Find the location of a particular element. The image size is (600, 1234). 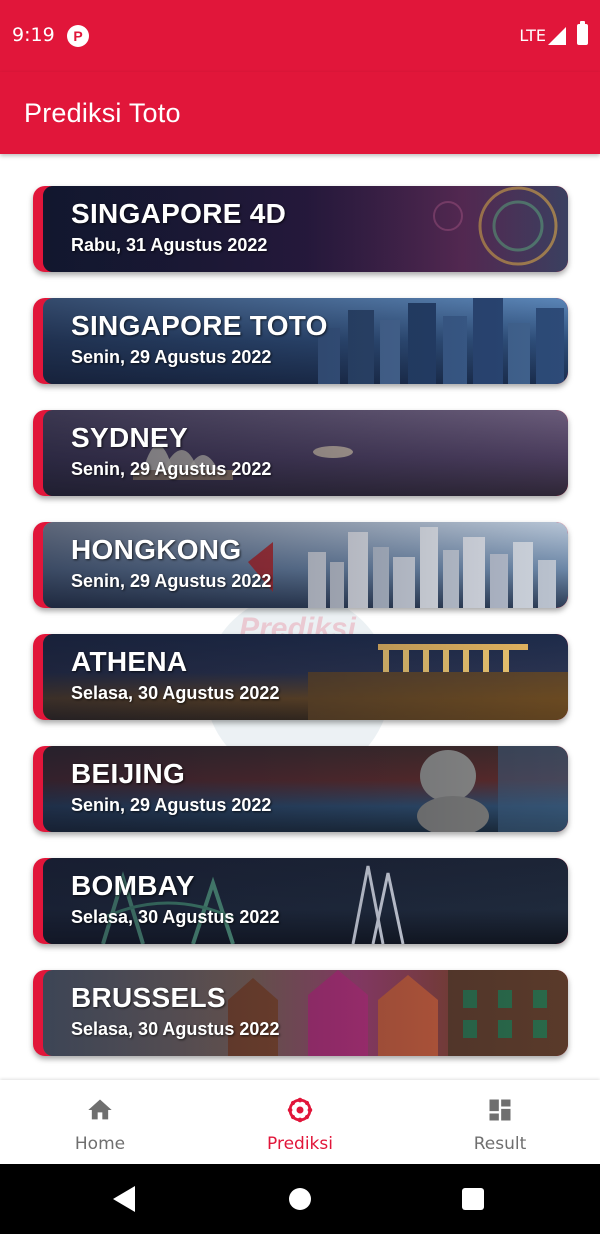

home-button-icon is located at coordinates (300, 1199).